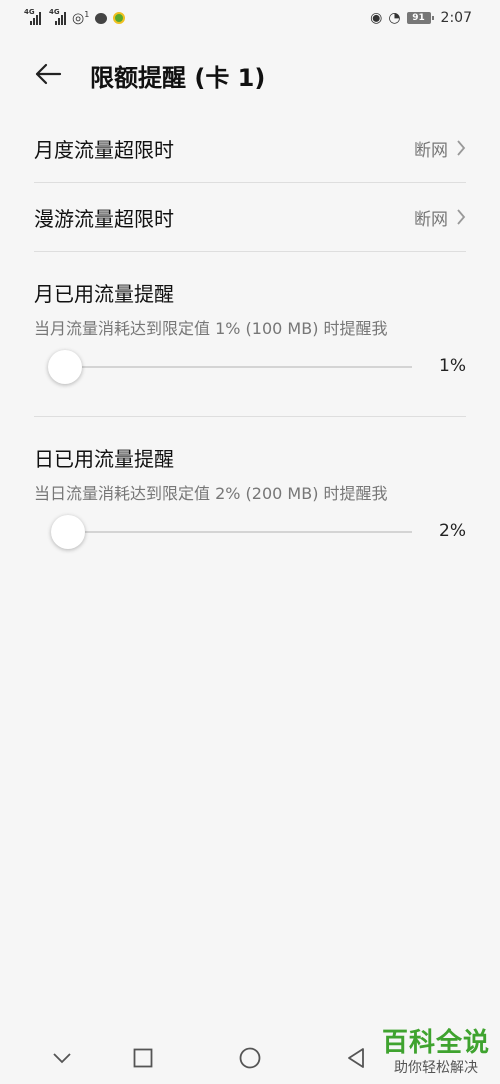 The height and width of the screenshot is (1084, 500). I want to click on monthly-limit-row: 月度流量超限时 断网, so click(250, 148).